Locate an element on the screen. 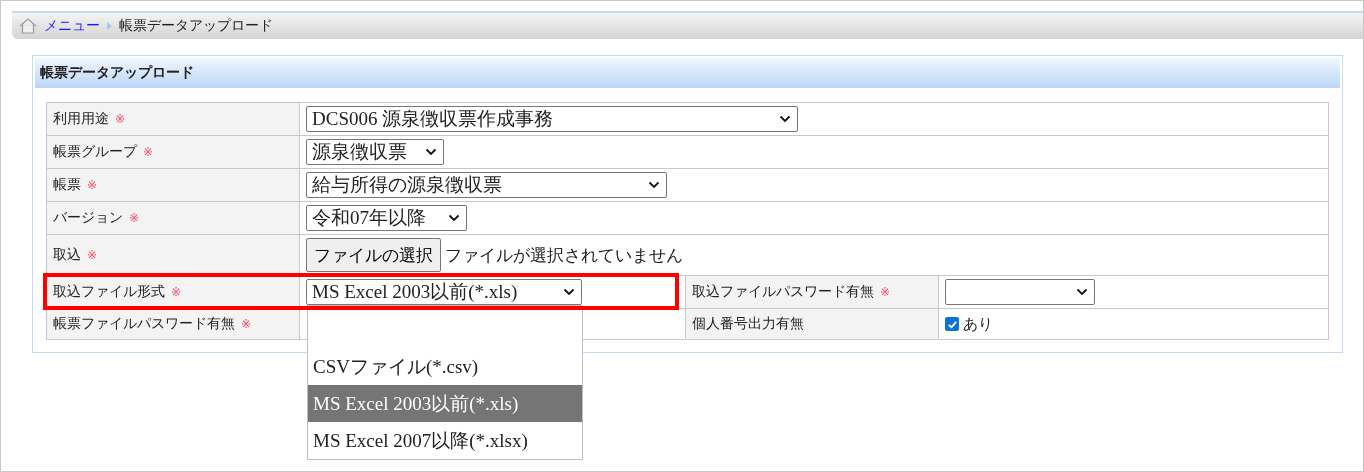  file-status-text: ファイルが選択されていません is located at coordinates (564, 255).